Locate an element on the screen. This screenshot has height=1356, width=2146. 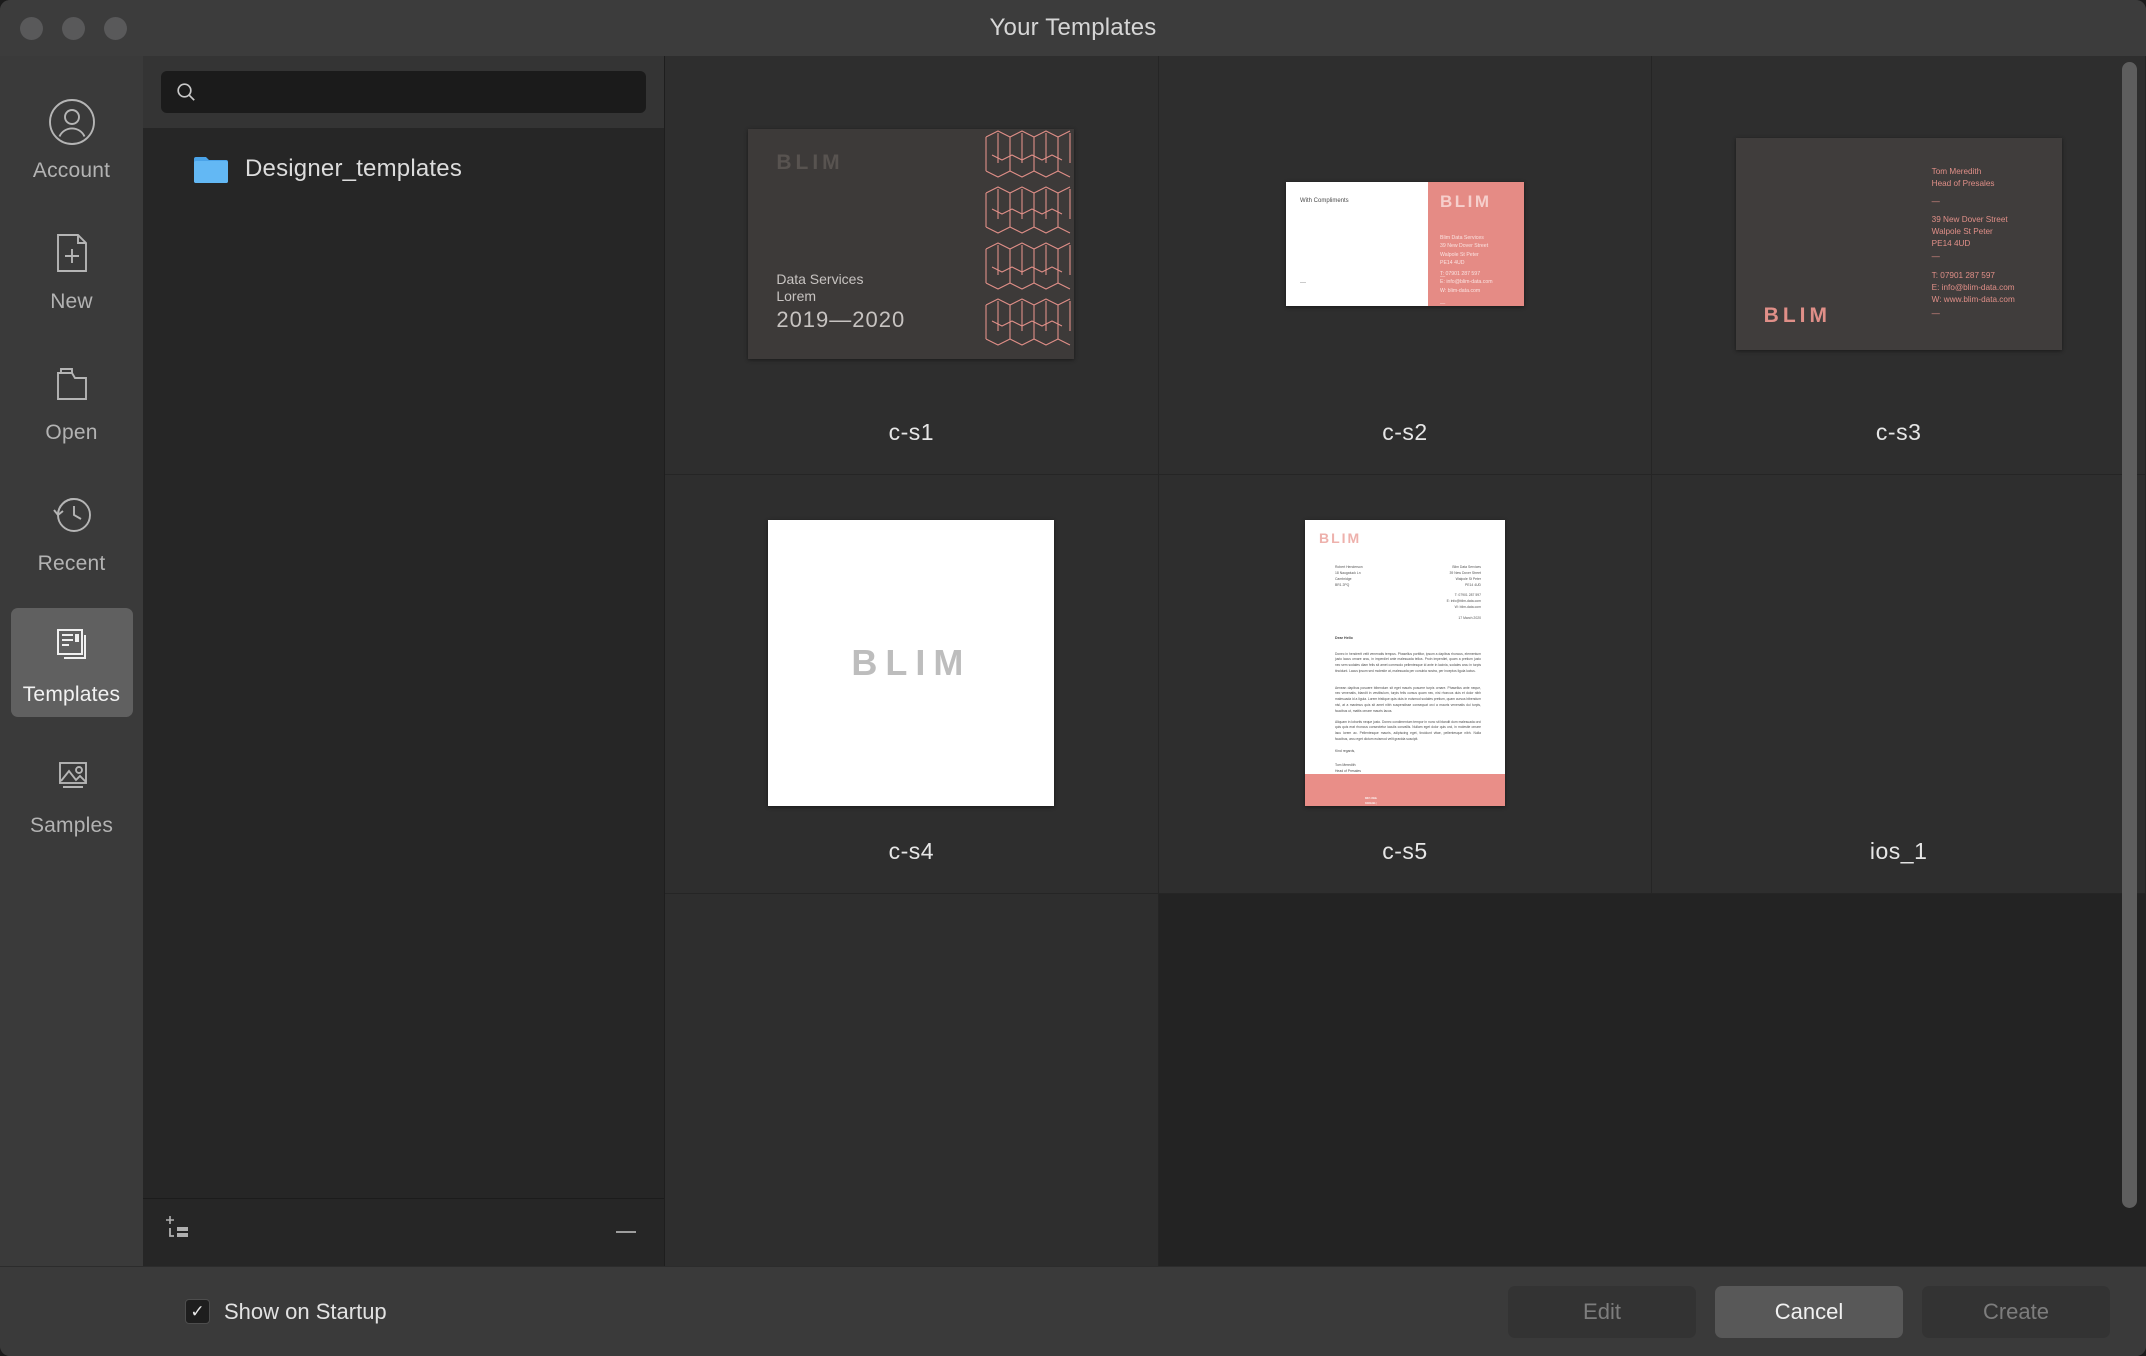
template-label: c-s2 is located at coordinates (1405, 432).